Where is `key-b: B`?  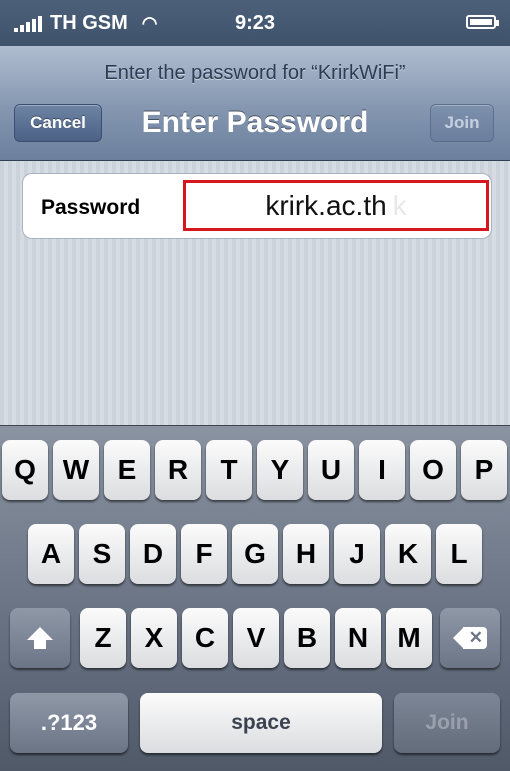 key-b: B is located at coordinates (307, 638).